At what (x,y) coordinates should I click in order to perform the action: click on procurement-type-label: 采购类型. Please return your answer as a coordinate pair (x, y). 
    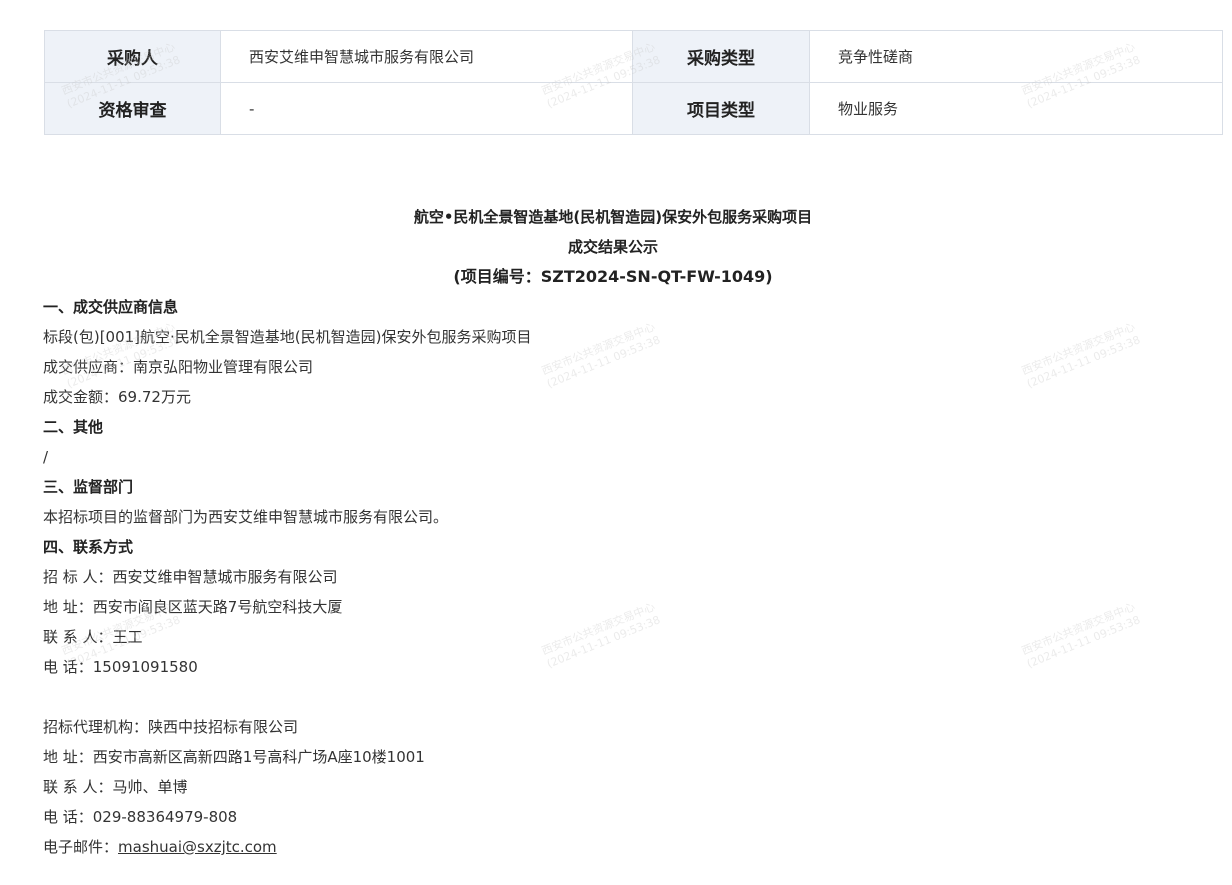
    Looking at the image, I should click on (721, 56).